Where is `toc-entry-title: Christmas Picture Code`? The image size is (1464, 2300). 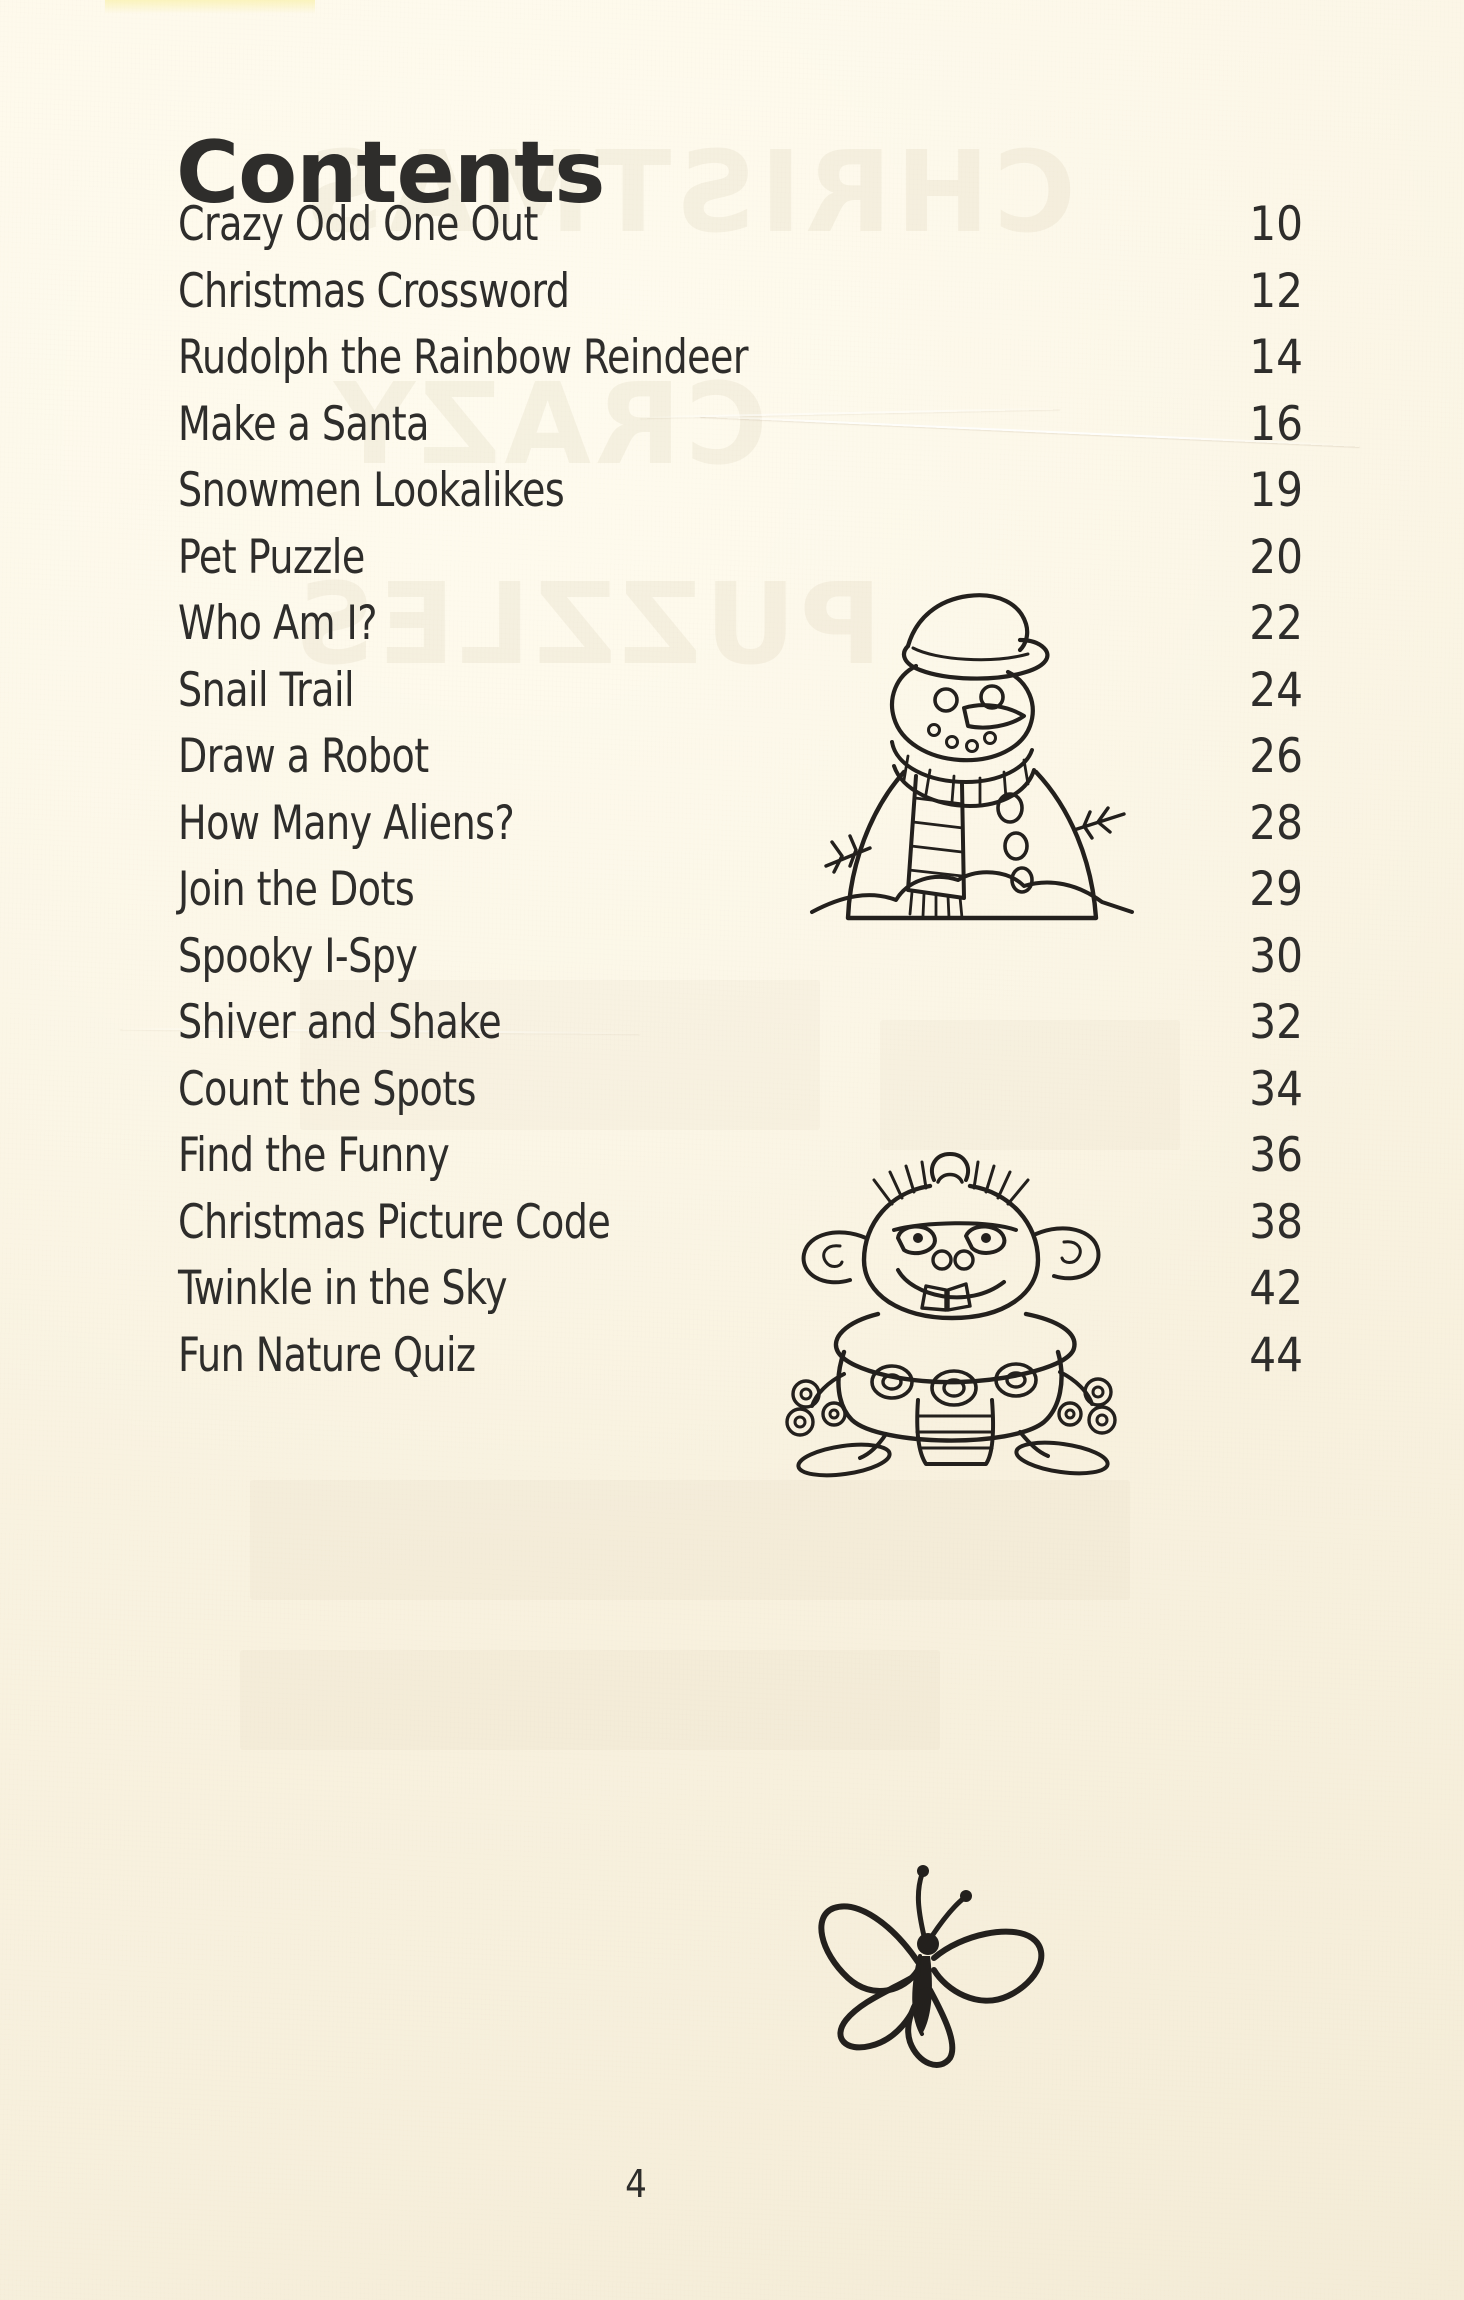 toc-entry-title: Christmas Picture Code is located at coordinates (394, 1222).